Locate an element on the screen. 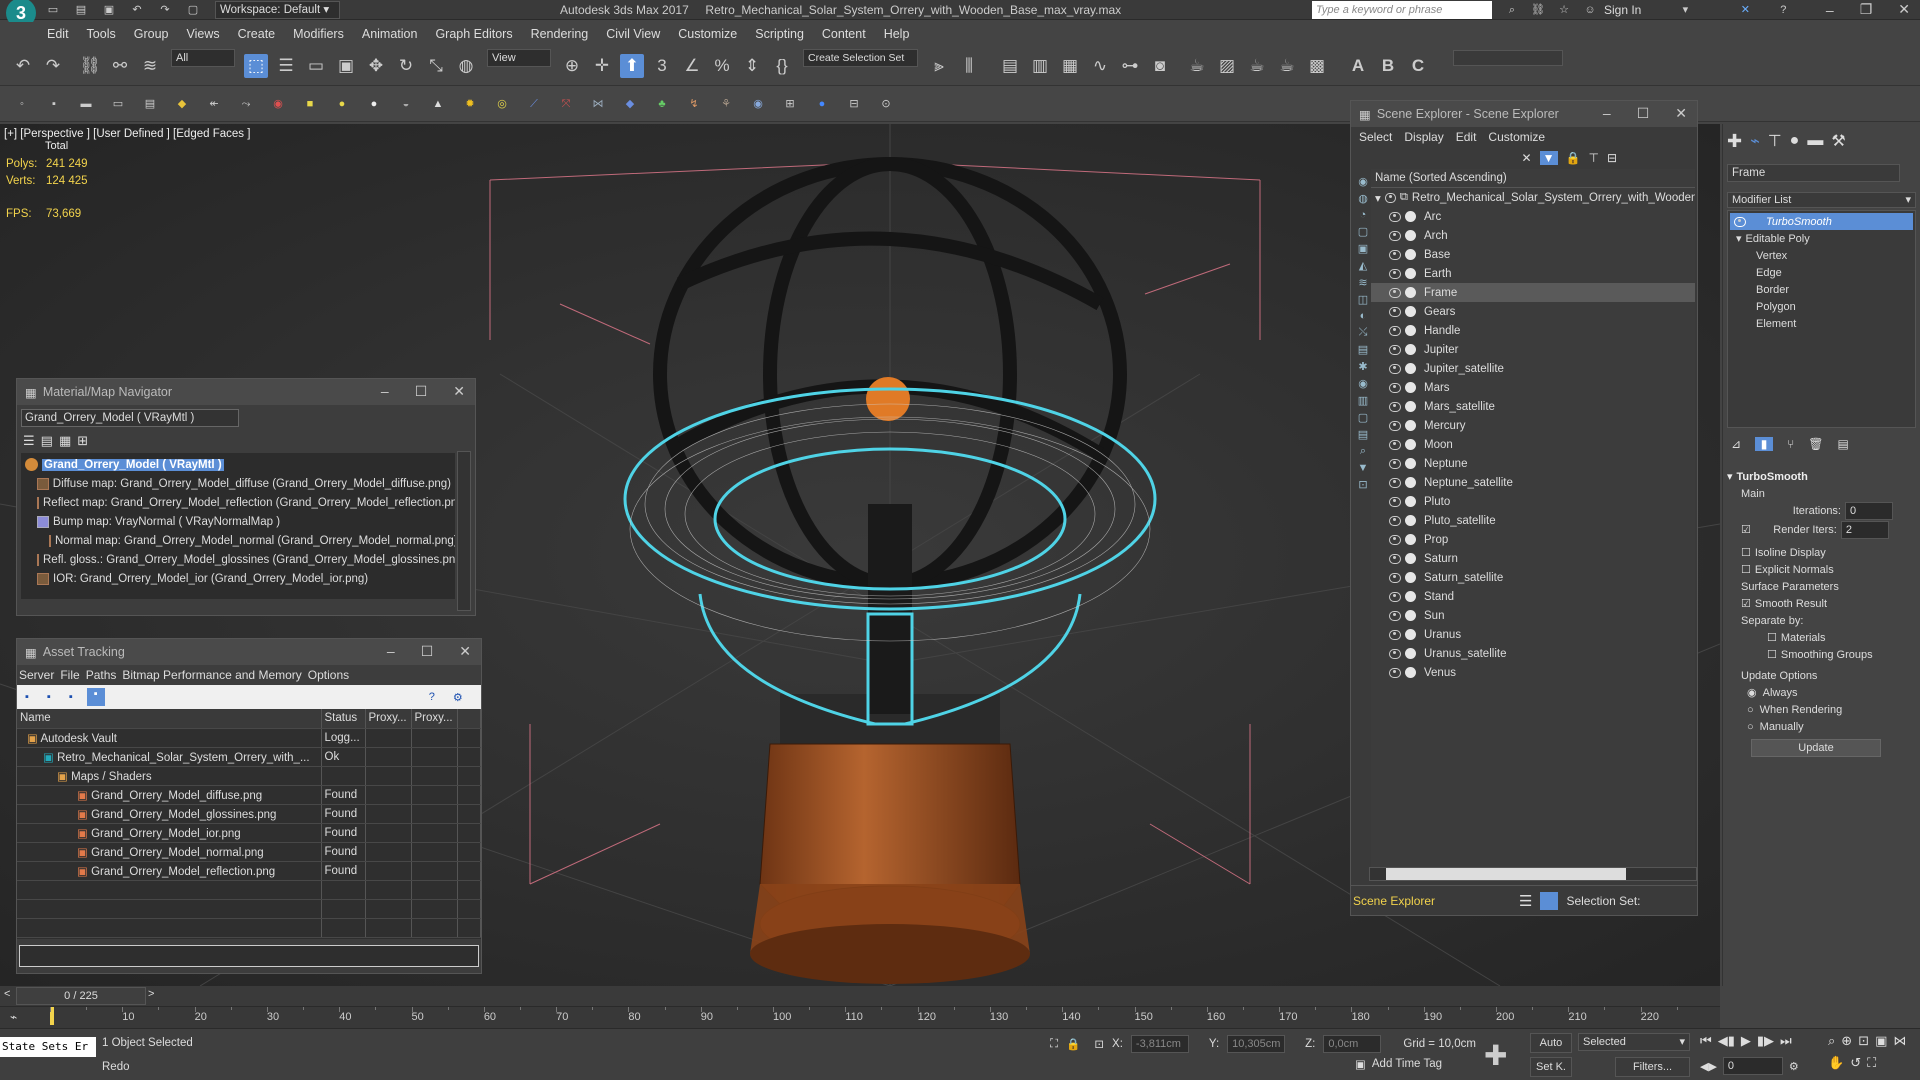 This screenshot has height=1080, width=1920. time-slider-thumb: 0 / 225 is located at coordinates (81, 996).